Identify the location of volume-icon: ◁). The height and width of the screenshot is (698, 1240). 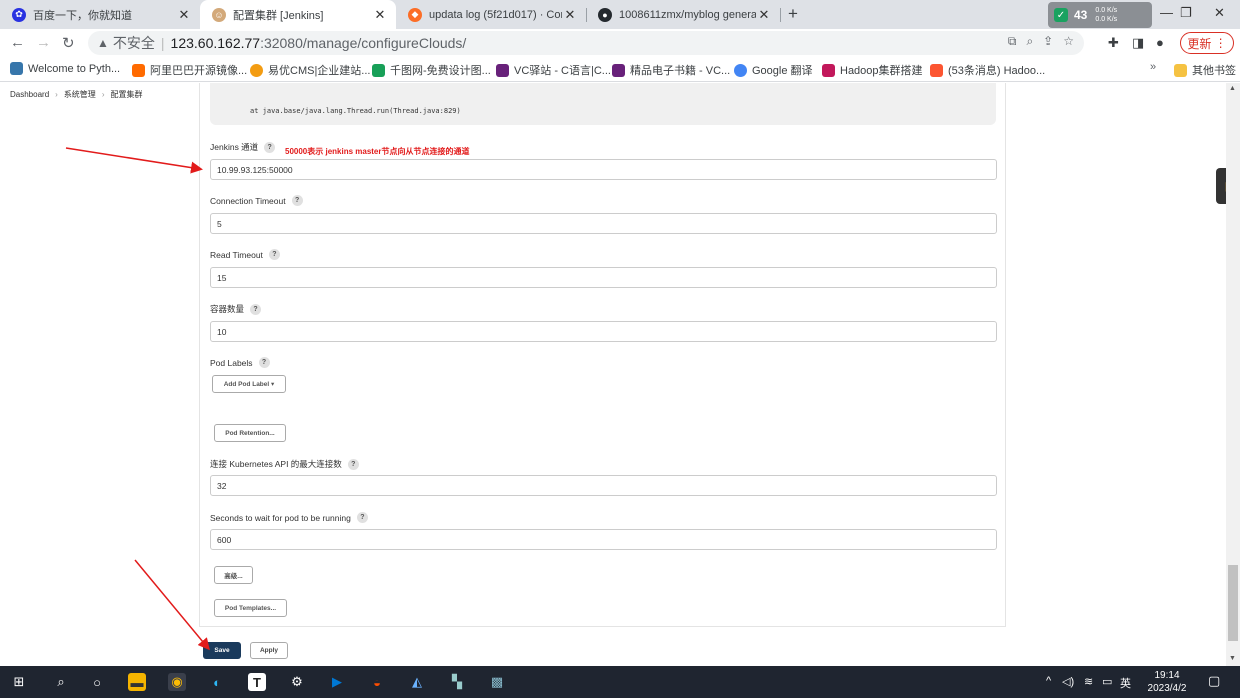
(1068, 681).